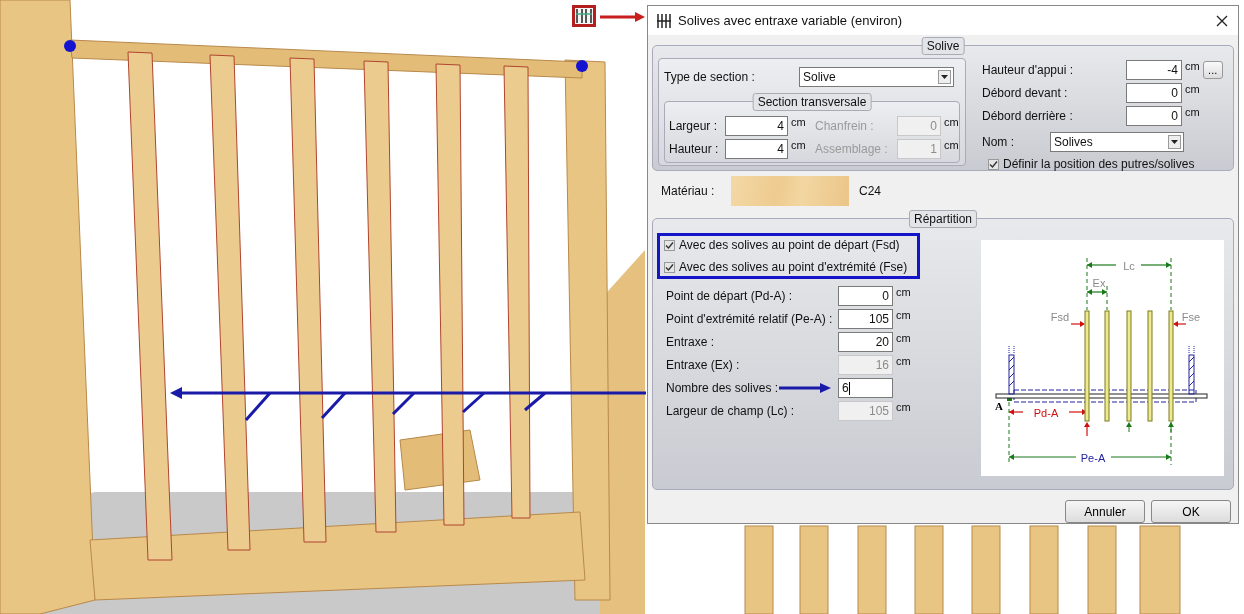 This screenshot has width=1244, height=614. I want to click on field-label: Entraxe (Ex) :, so click(703, 365).